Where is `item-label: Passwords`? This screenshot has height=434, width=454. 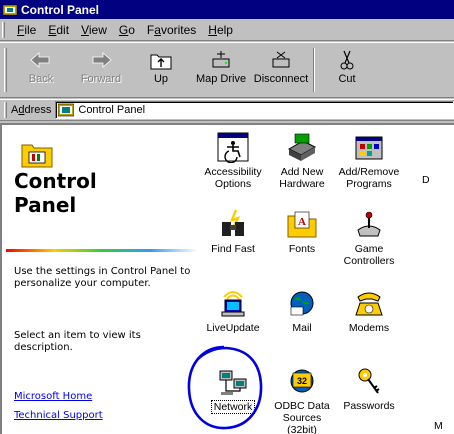 item-label: Passwords is located at coordinates (369, 406).